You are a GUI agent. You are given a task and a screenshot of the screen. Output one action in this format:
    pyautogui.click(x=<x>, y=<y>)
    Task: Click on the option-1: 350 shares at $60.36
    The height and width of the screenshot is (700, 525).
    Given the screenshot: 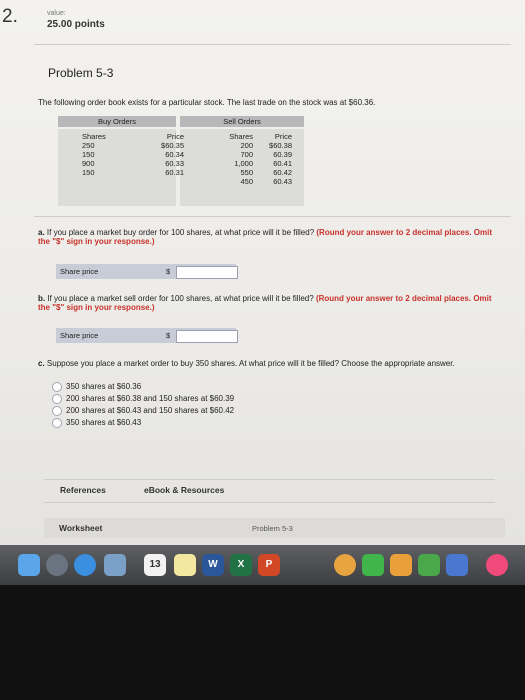 What is the action you would take?
    pyautogui.click(x=143, y=387)
    